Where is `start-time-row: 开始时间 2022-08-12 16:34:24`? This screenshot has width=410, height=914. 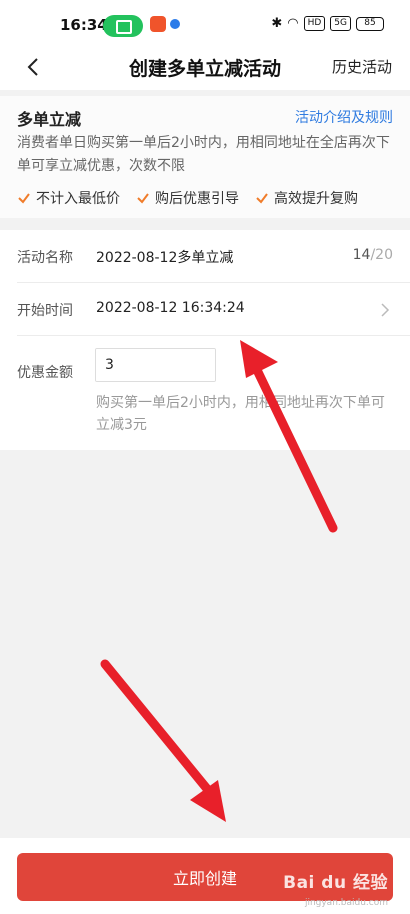 start-time-row: 开始时间 2022-08-12 16:34:24 is located at coordinates (205, 309).